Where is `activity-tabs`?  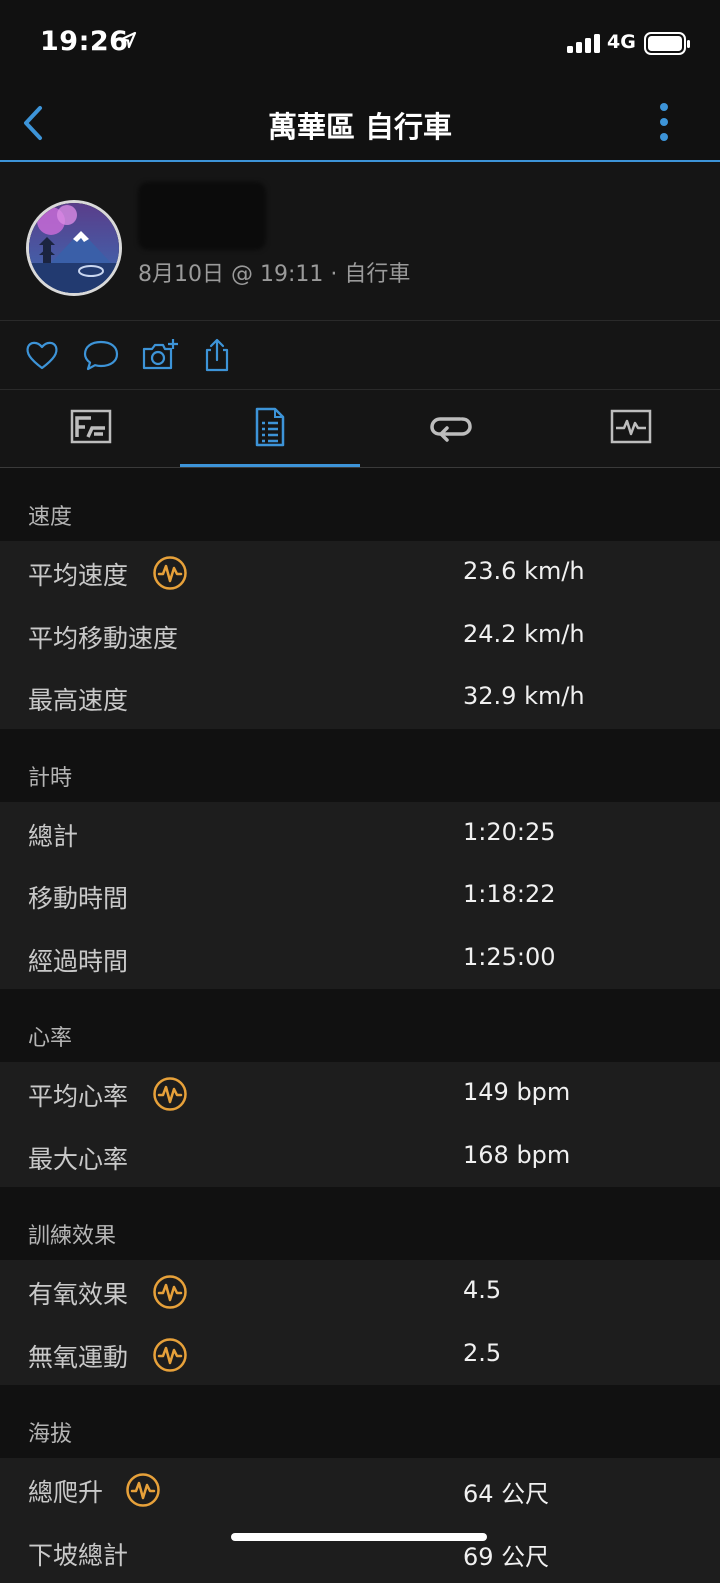 activity-tabs is located at coordinates (360, 429).